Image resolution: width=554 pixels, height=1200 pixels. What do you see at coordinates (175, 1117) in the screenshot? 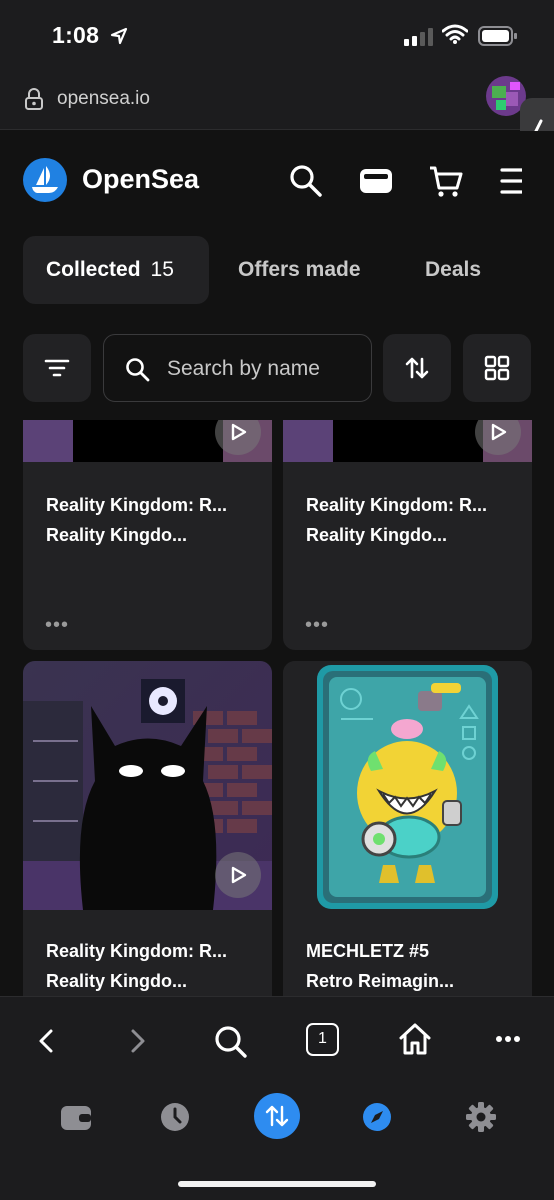
I see `history-icon` at bounding box center [175, 1117].